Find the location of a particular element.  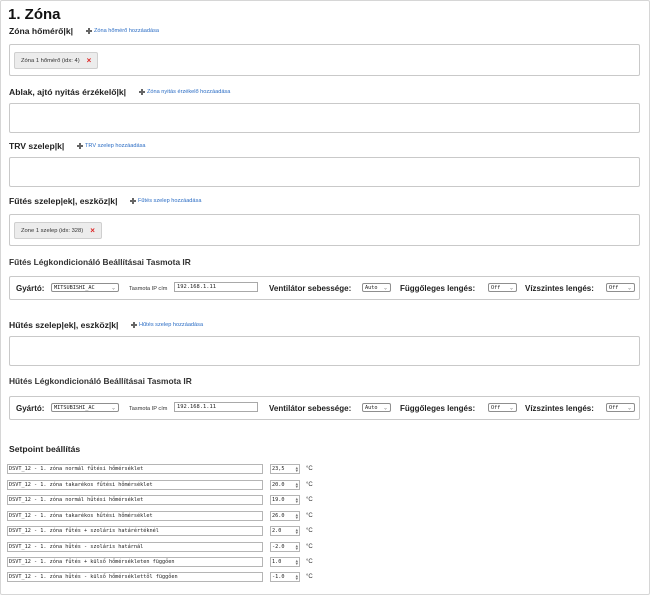

add-thermometer-label: Zóna hőmérő hozzáadása is located at coordinates (126, 31).